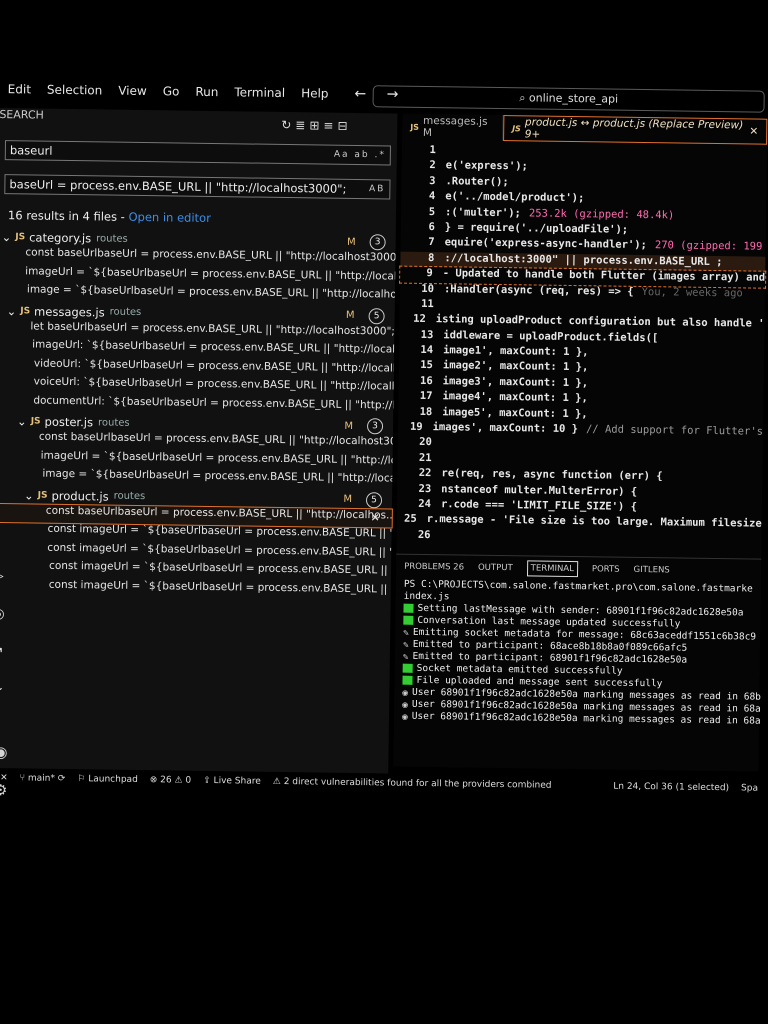 The height and width of the screenshot is (1024, 768). Describe the element at coordinates (206, 92) in the screenshot. I see `menu-run: Run` at that location.